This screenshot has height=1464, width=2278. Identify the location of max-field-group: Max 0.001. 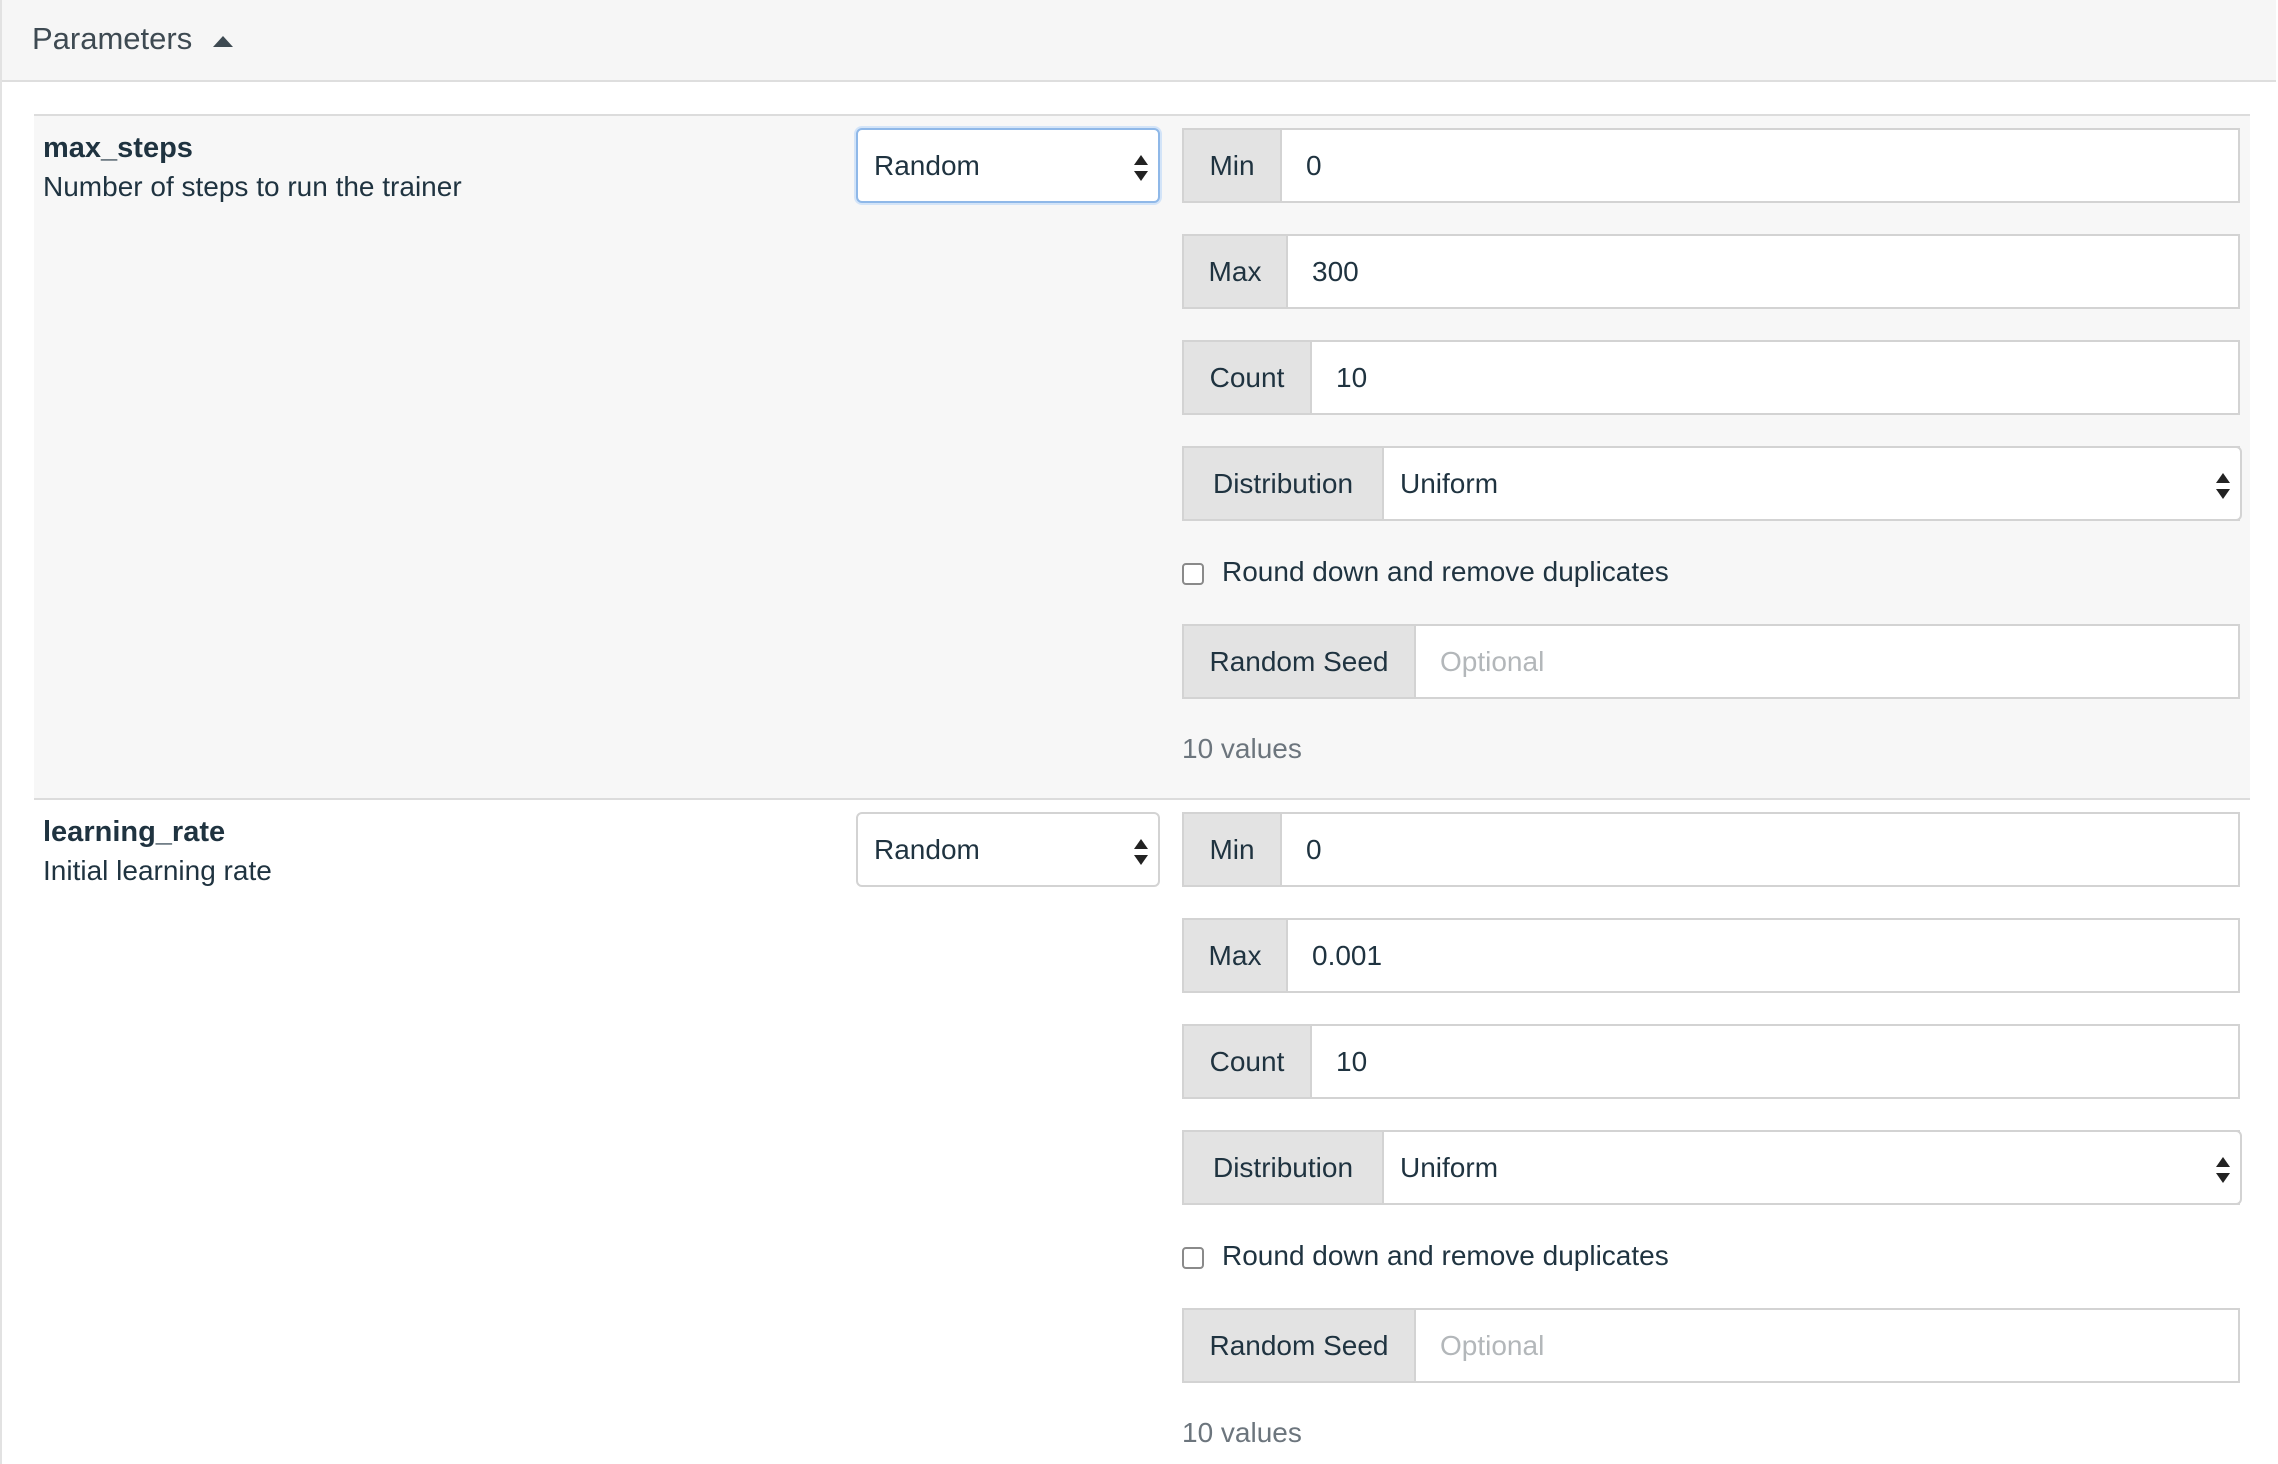
(1711, 955).